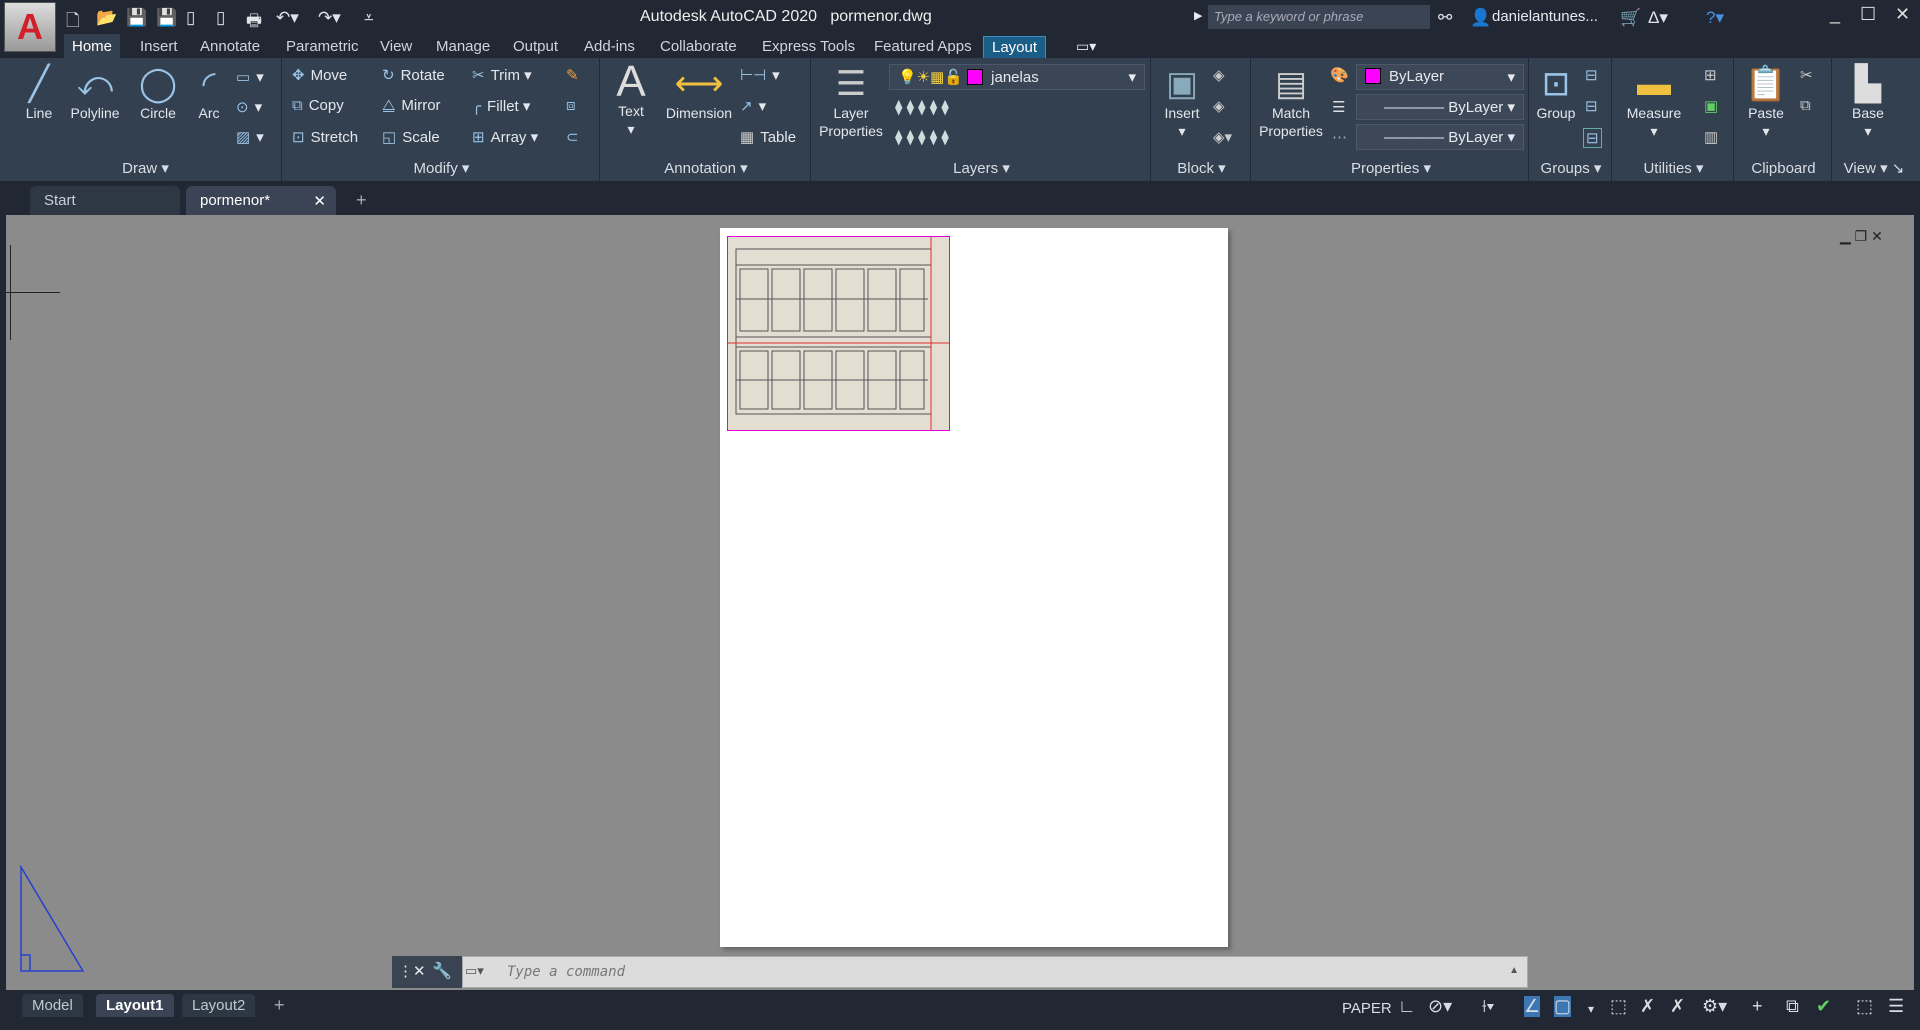 Image resolution: width=1920 pixels, height=1030 pixels. I want to click on dimension-button: ⟷ Dimension, so click(699, 93).